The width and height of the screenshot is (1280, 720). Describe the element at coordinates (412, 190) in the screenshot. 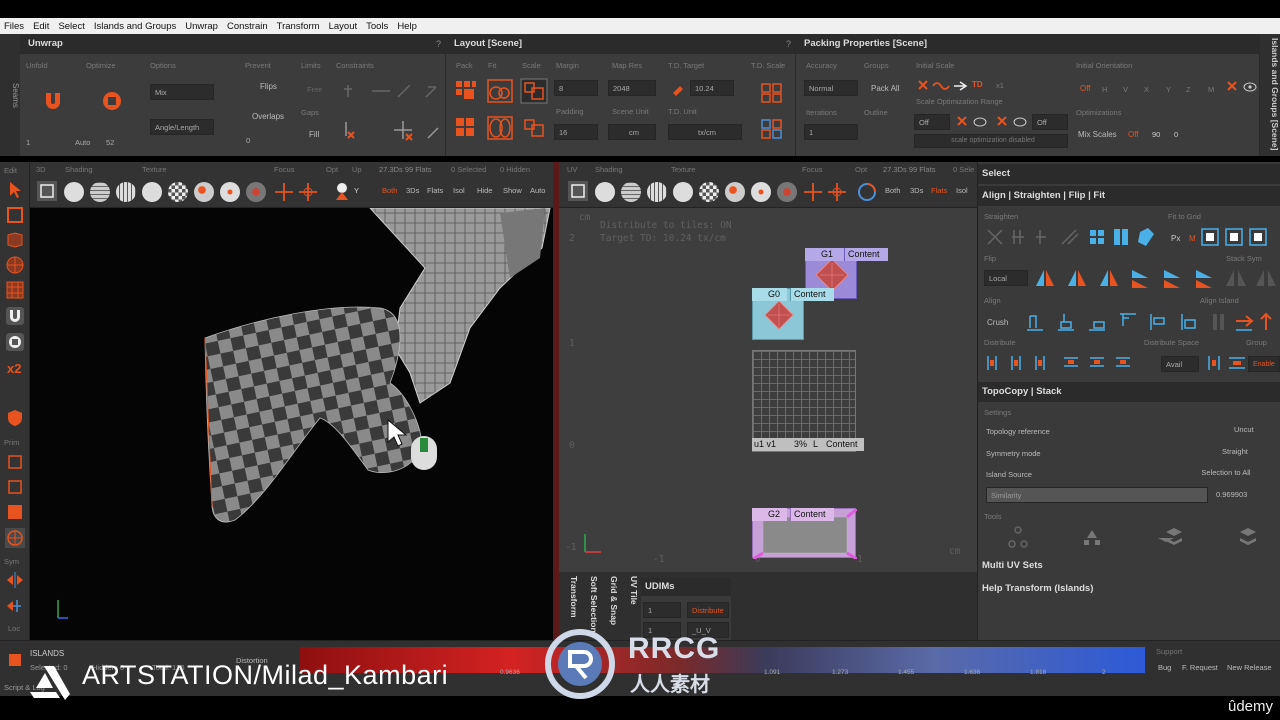

I see `view-3ds-button: 3Ds` at that location.